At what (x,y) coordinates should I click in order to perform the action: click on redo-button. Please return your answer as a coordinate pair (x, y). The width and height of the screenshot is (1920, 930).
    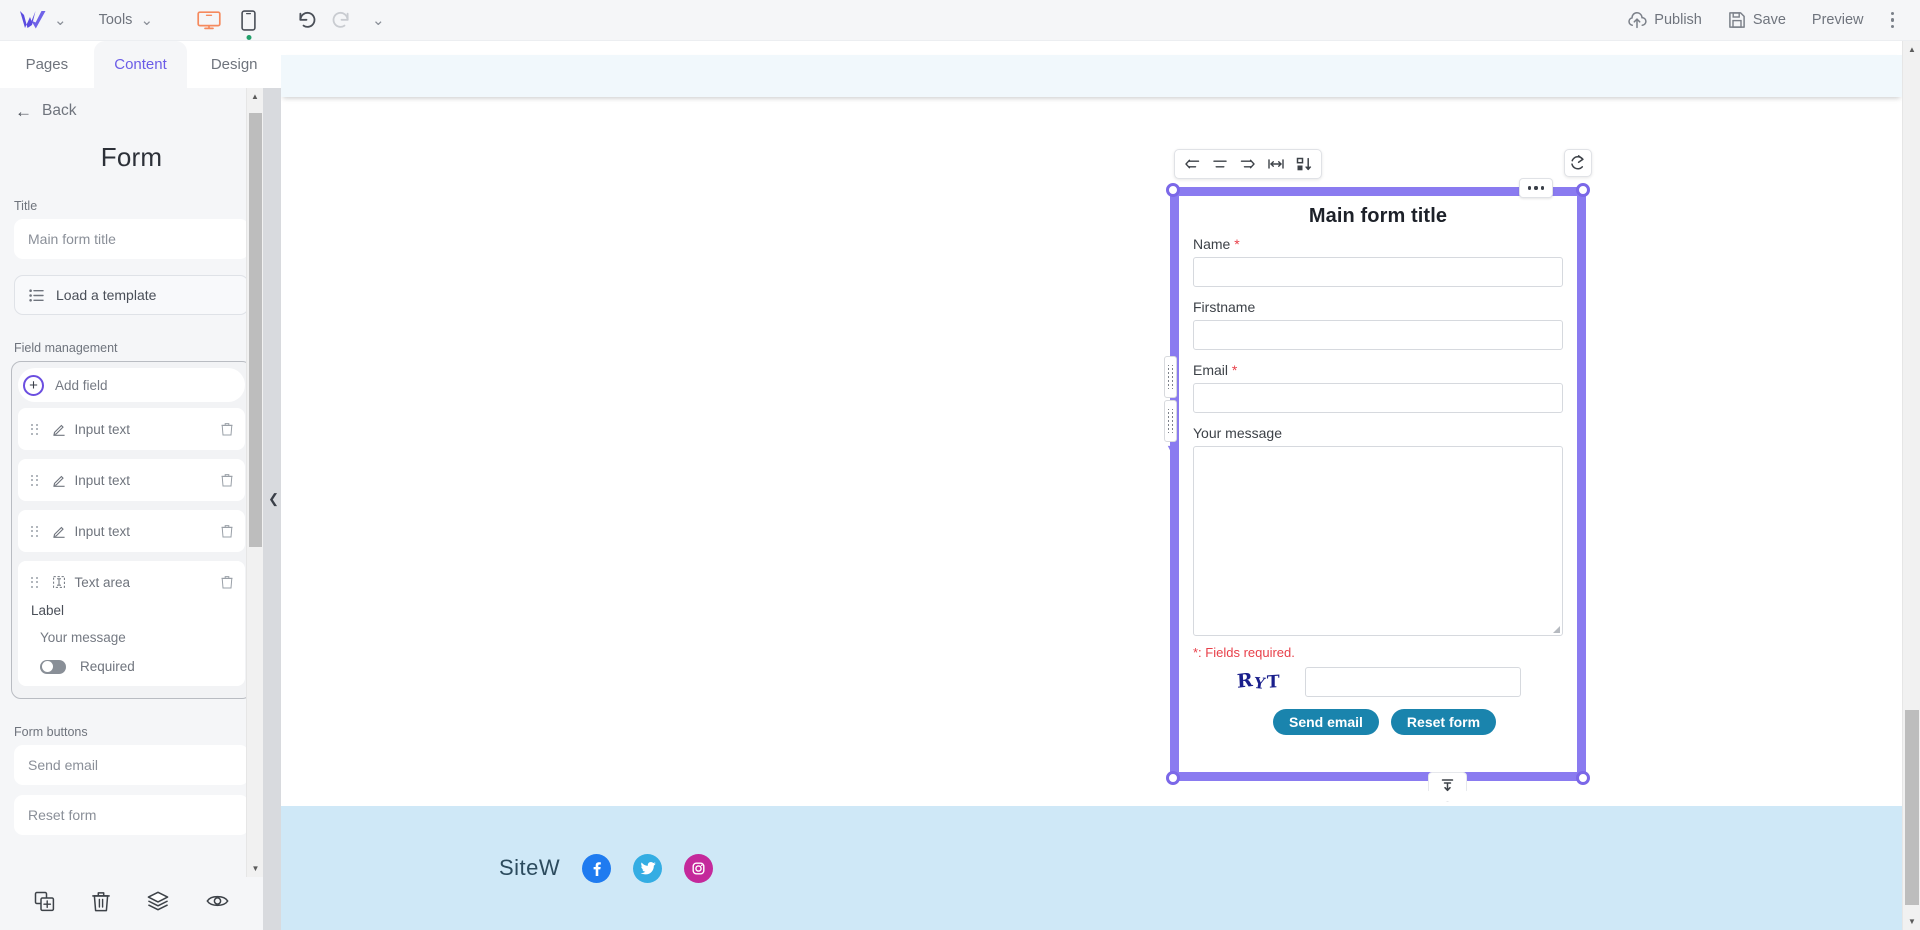
    Looking at the image, I should click on (341, 20).